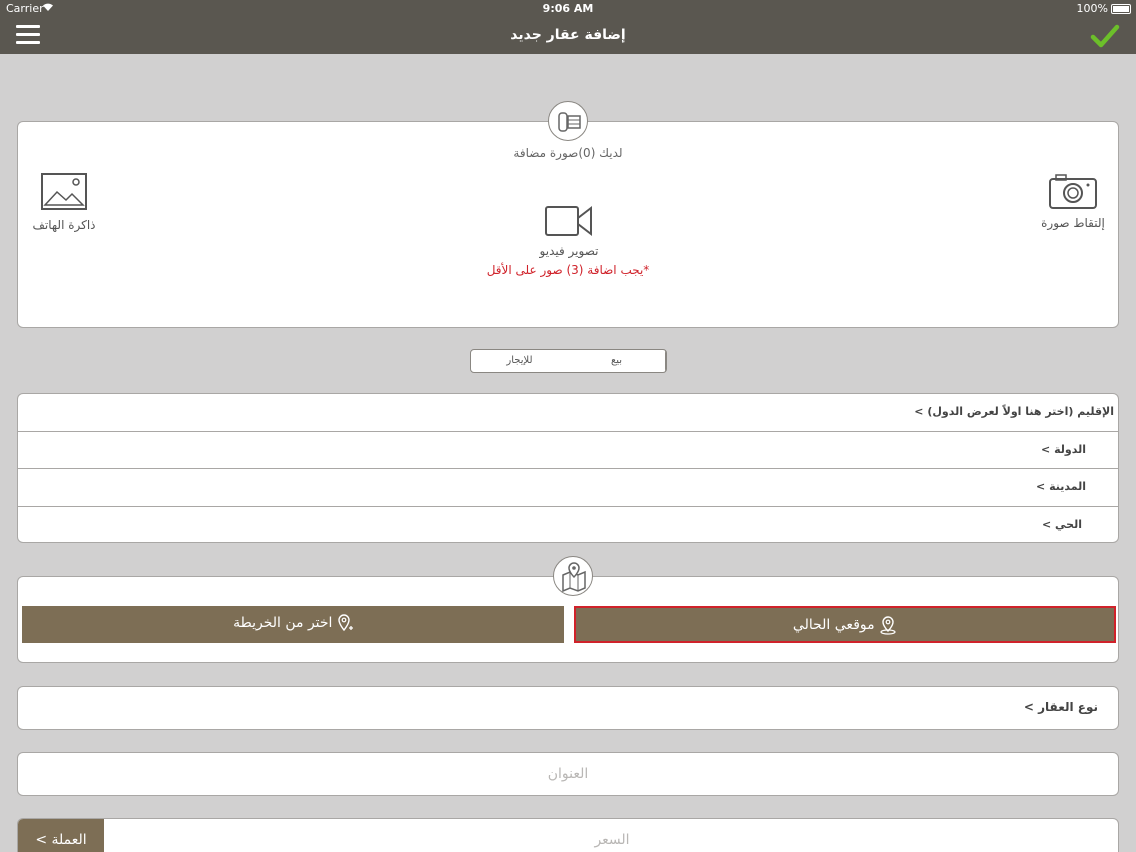 The width and height of the screenshot is (1136, 852). Describe the element at coordinates (1060, 707) in the screenshot. I see `property-type-label: نوع العقار >` at that location.